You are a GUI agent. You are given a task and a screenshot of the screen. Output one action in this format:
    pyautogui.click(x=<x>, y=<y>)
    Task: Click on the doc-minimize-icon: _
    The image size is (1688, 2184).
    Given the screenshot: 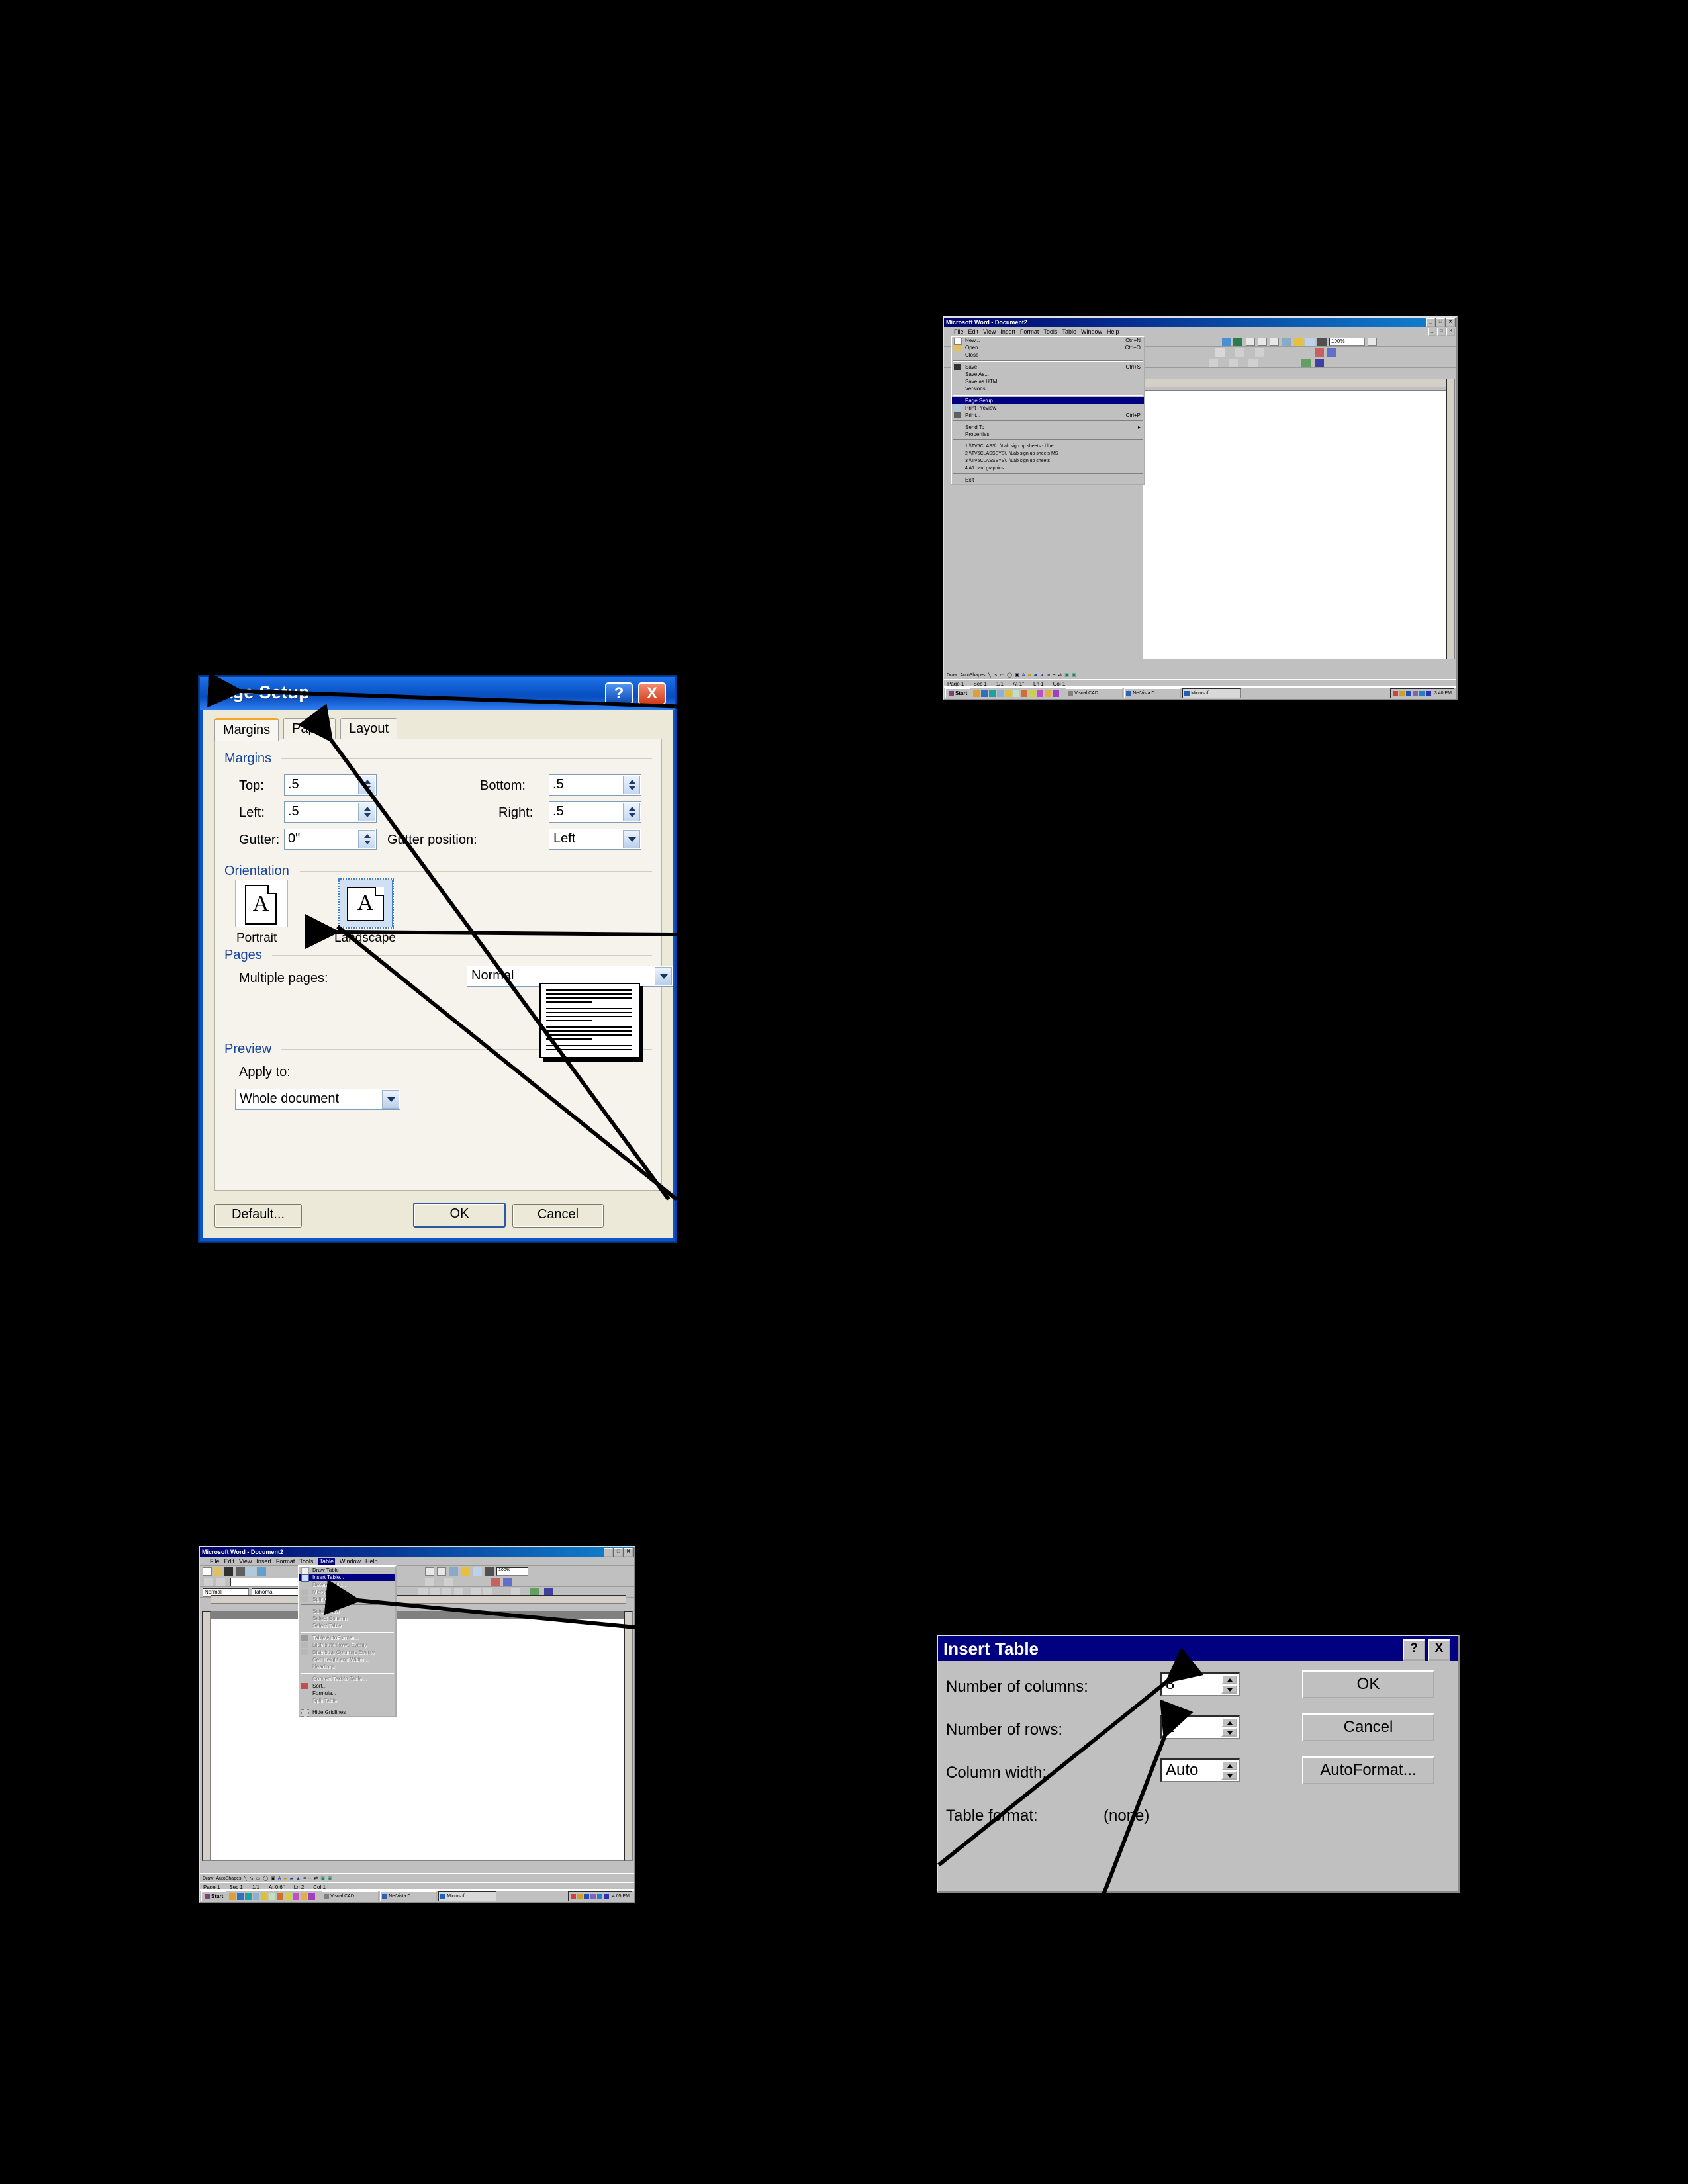 What is the action you would take?
    pyautogui.click(x=1432, y=332)
    